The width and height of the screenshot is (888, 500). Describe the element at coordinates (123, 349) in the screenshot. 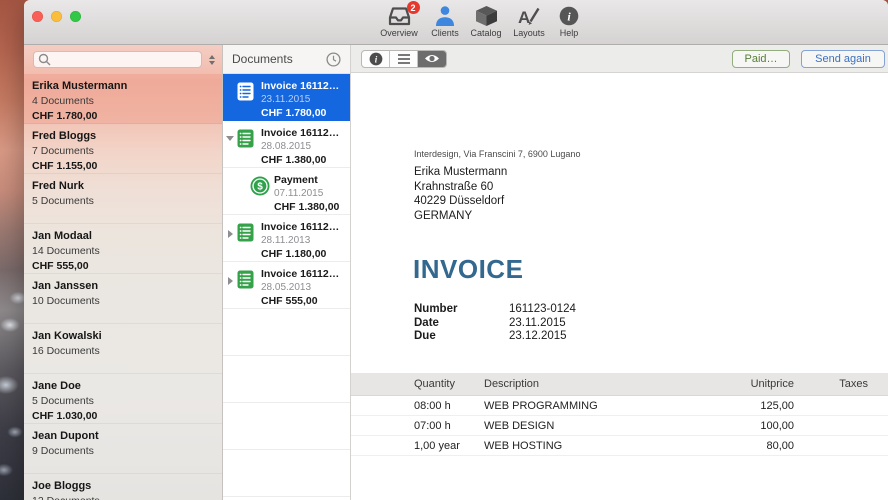

I see `client-row-jan-kowalski: Jan Kowalski 16 Documents` at that location.